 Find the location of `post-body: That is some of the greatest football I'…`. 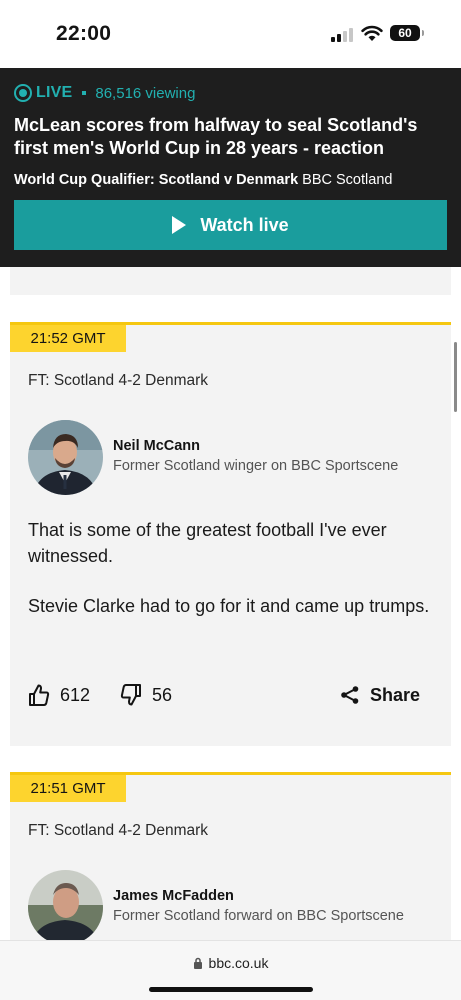

post-body: That is some of the greatest football I'… is located at coordinates (233, 568).